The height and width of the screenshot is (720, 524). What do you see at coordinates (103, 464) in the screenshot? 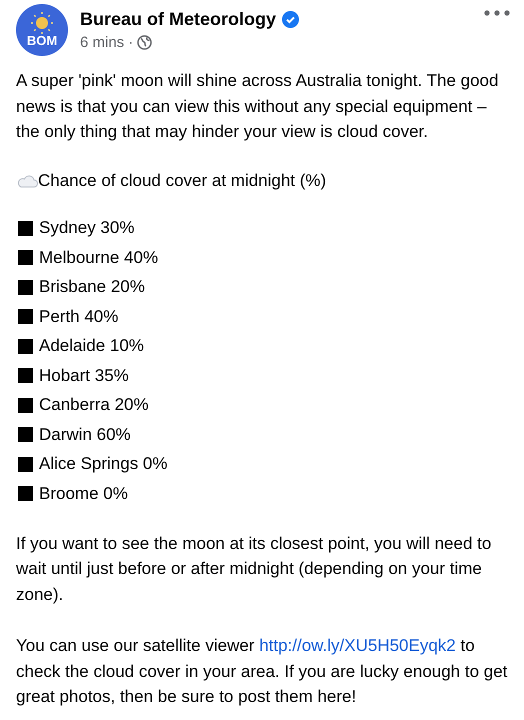
I see `city-forecast: Alice Springs 0%` at bounding box center [103, 464].